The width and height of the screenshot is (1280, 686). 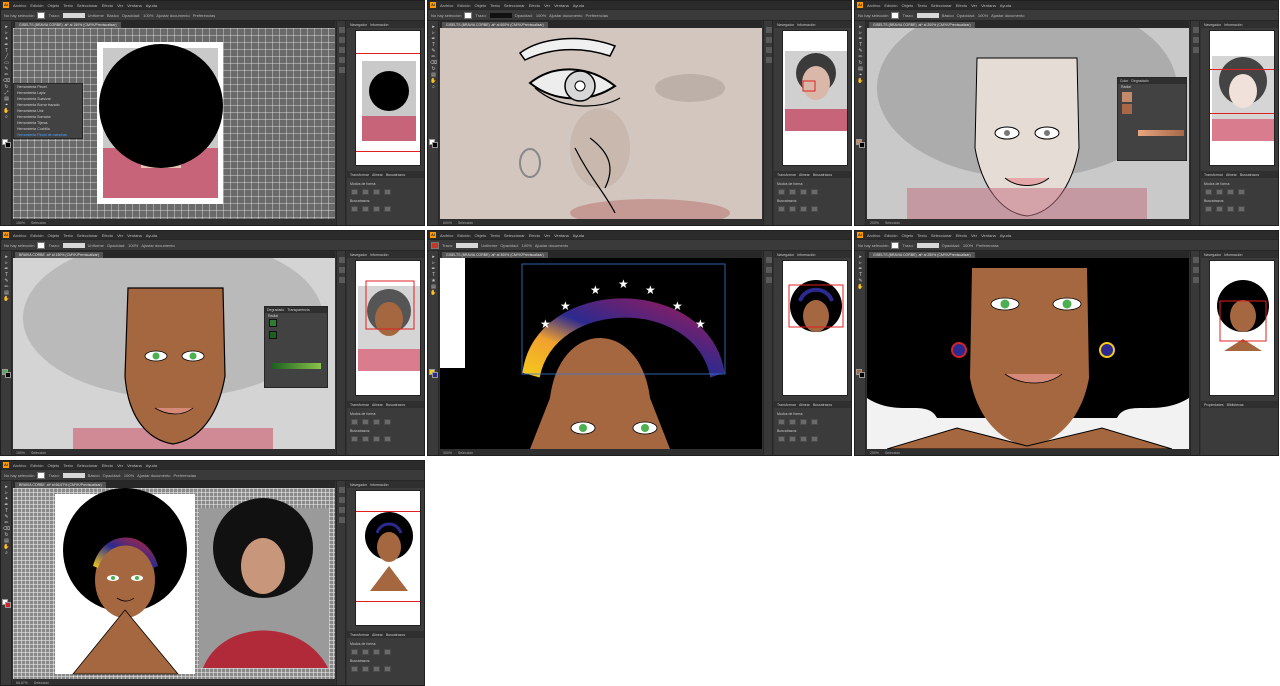 I want to click on artboard-canvas: ★ ★ ★ ★ ★ ★ ★, so click(x=601, y=353).